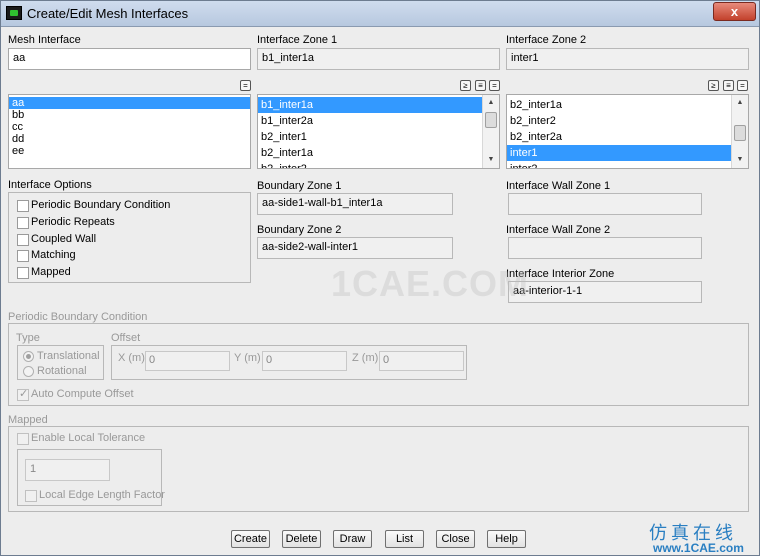 The height and width of the screenshot is (556, 760). I want to click on list-item: b1_inter2a, so click(378, 121).